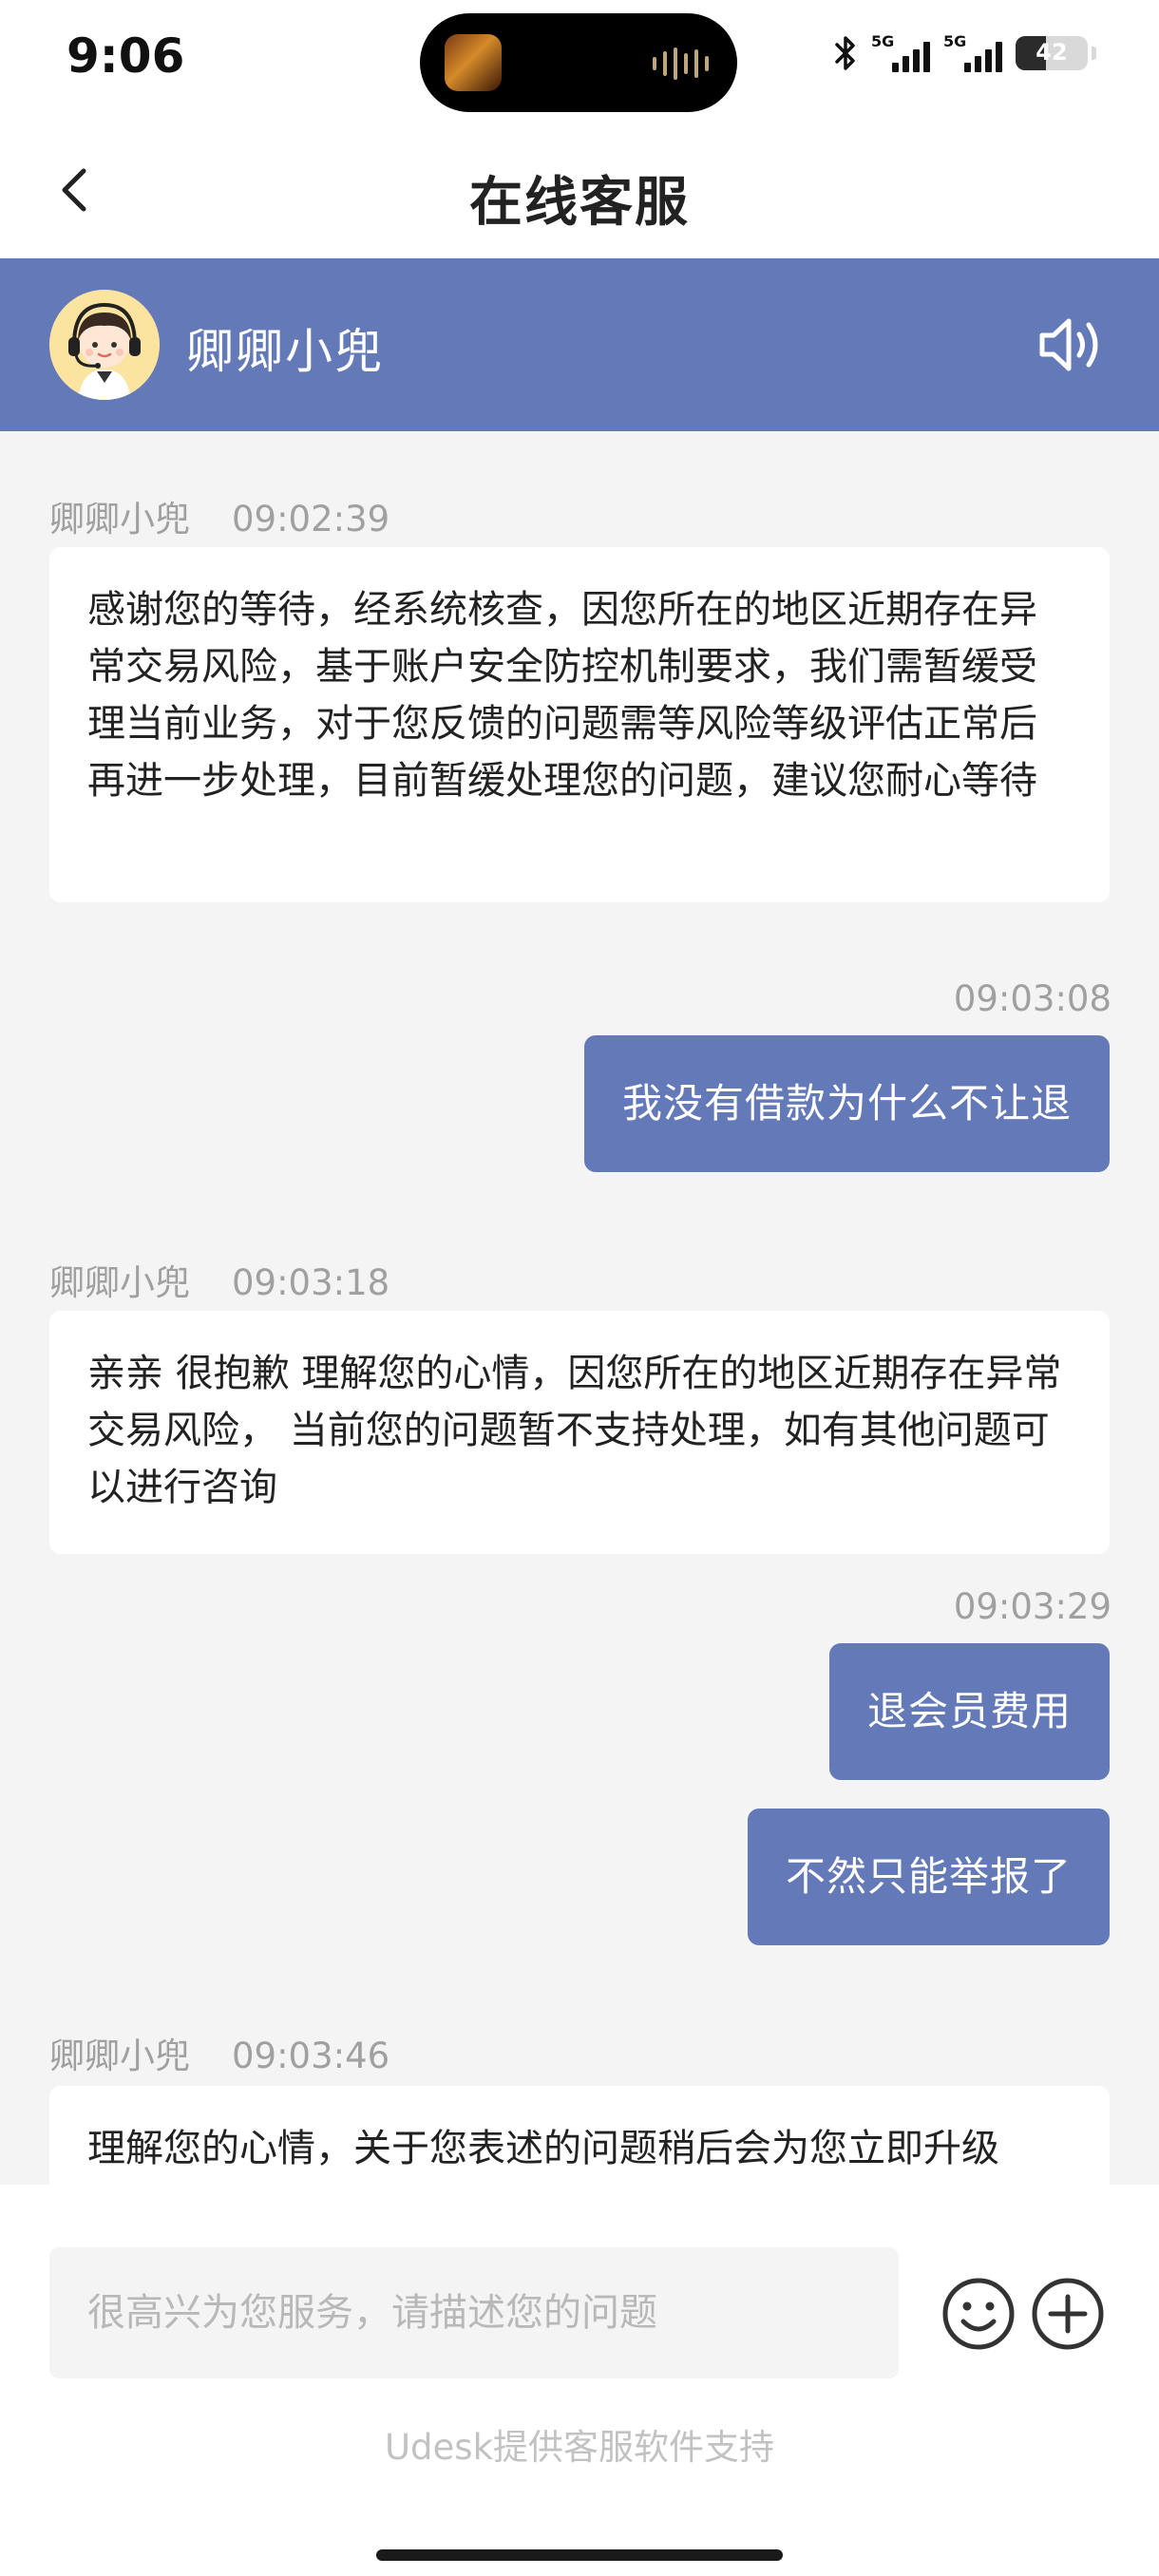 The width and height of the screenshot is (1159, 2576). Describe the element at coordinates (219, 1279) in the screenshot. I see `message-meta: 卿卿小兜 09:03:18` at that location.